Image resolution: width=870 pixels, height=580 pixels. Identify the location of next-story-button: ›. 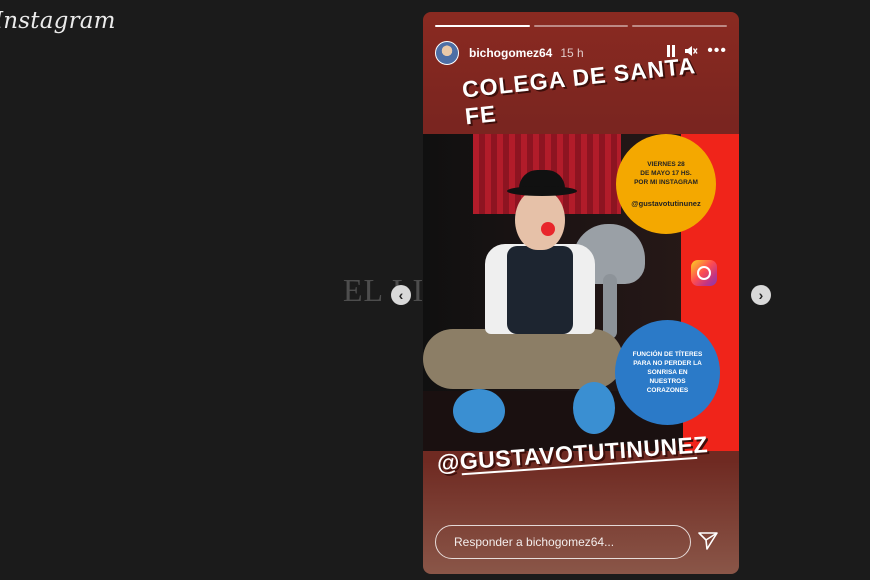
(761, 295).